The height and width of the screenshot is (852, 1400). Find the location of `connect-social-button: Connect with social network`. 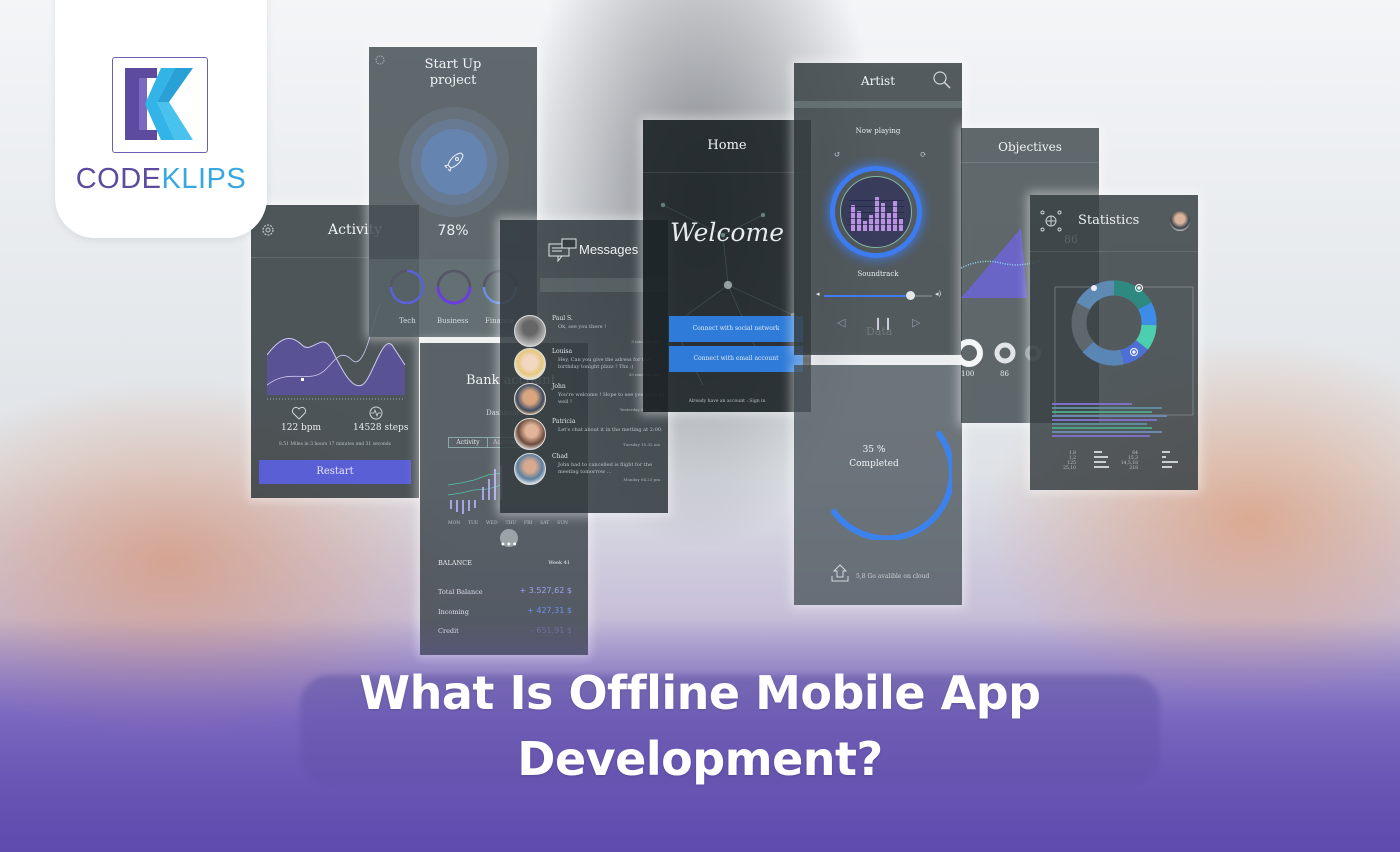

connect-social-button: Connect with social network is located at coordinates (736, 329).